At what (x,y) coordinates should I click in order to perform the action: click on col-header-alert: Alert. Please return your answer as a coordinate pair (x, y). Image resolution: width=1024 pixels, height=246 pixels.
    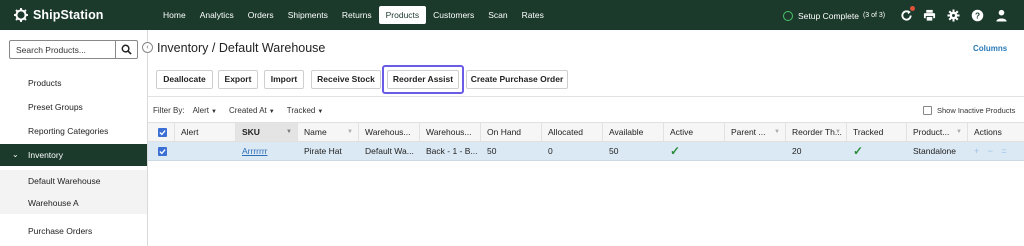
    Looking at the image, I should click on (205, 132).